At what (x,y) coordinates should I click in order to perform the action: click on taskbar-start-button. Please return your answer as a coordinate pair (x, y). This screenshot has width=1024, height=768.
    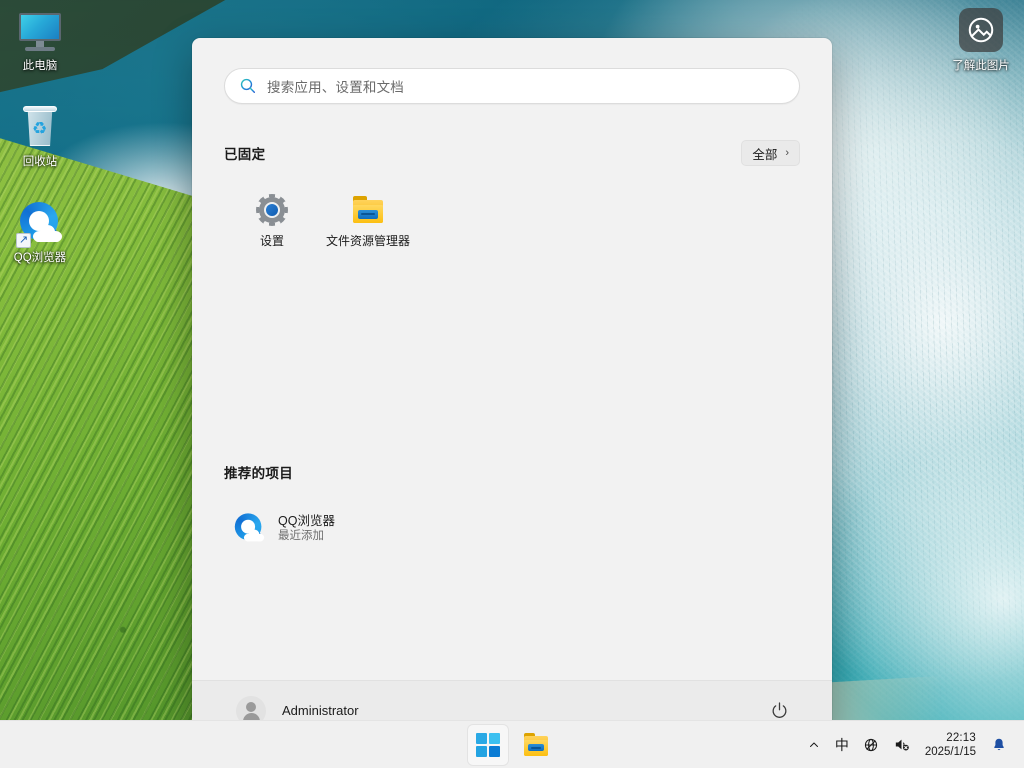
    Looking at the image, I should click on (488, 744).